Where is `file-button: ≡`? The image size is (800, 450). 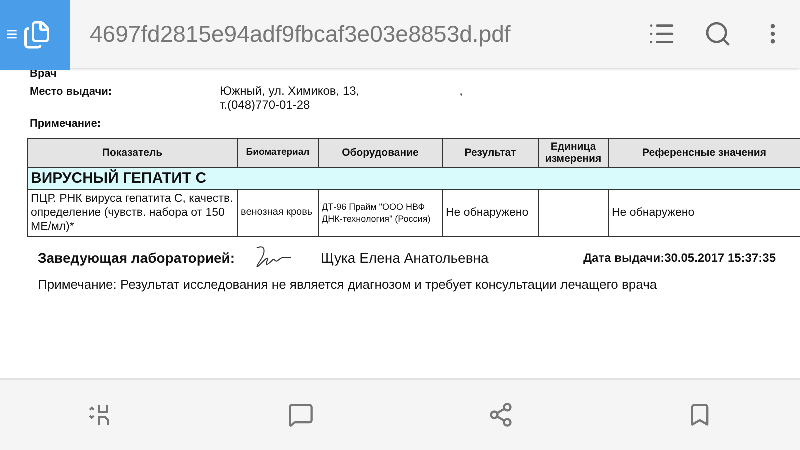 file-button: ≡ is located at coordinates (35, 35).